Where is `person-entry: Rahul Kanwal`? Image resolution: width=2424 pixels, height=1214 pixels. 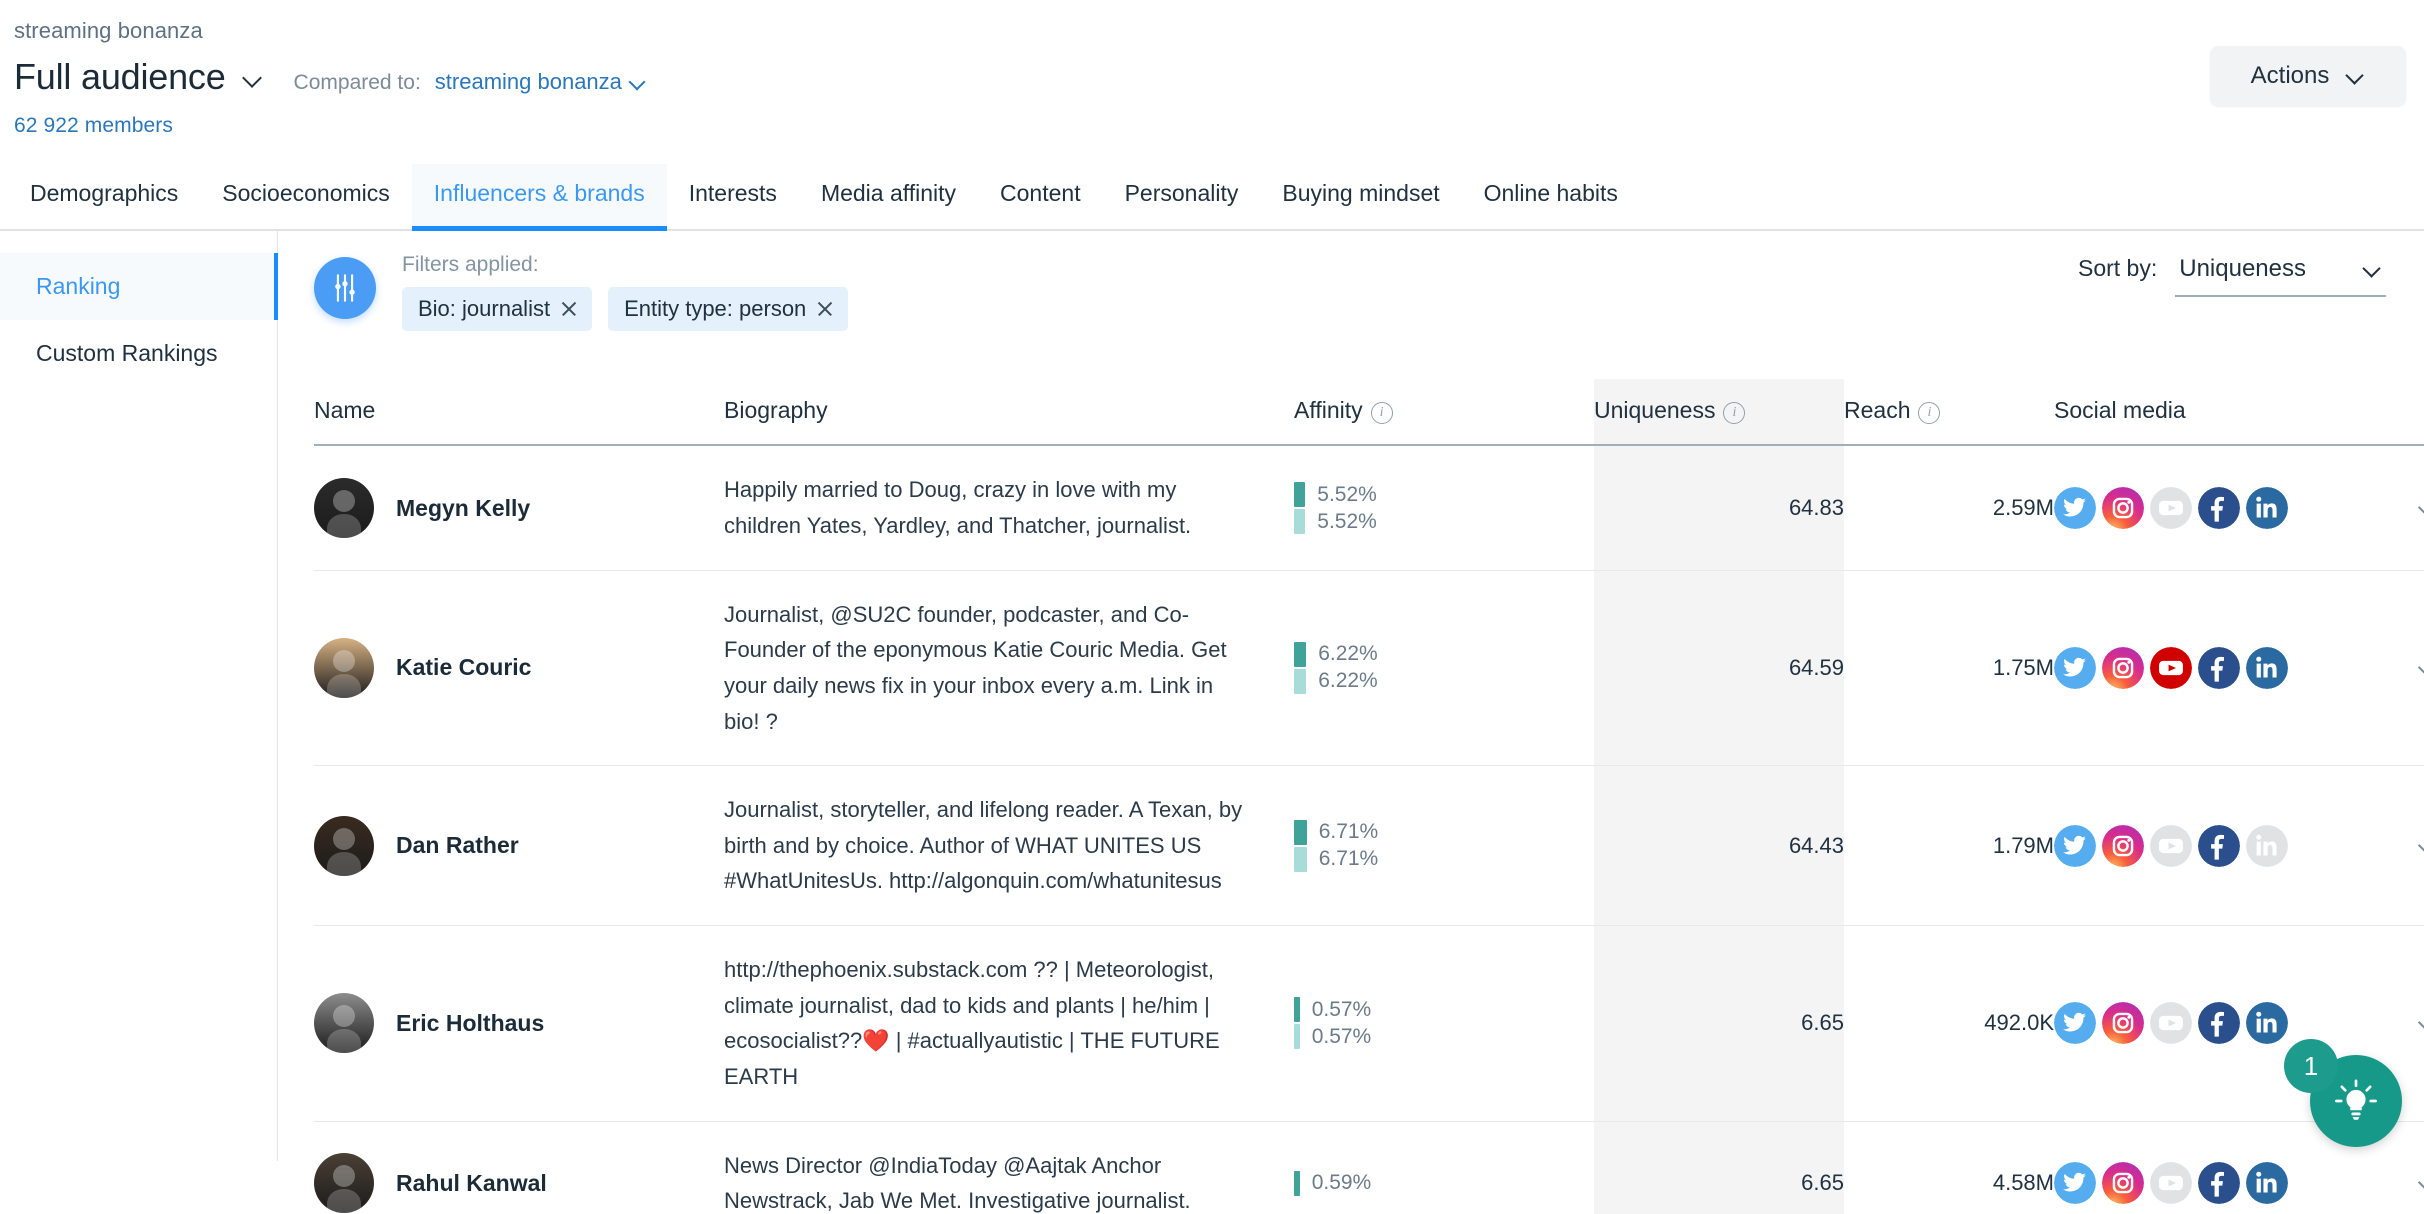
person-entry: Rahul Kanwal is located at coordinates (519, 1183).